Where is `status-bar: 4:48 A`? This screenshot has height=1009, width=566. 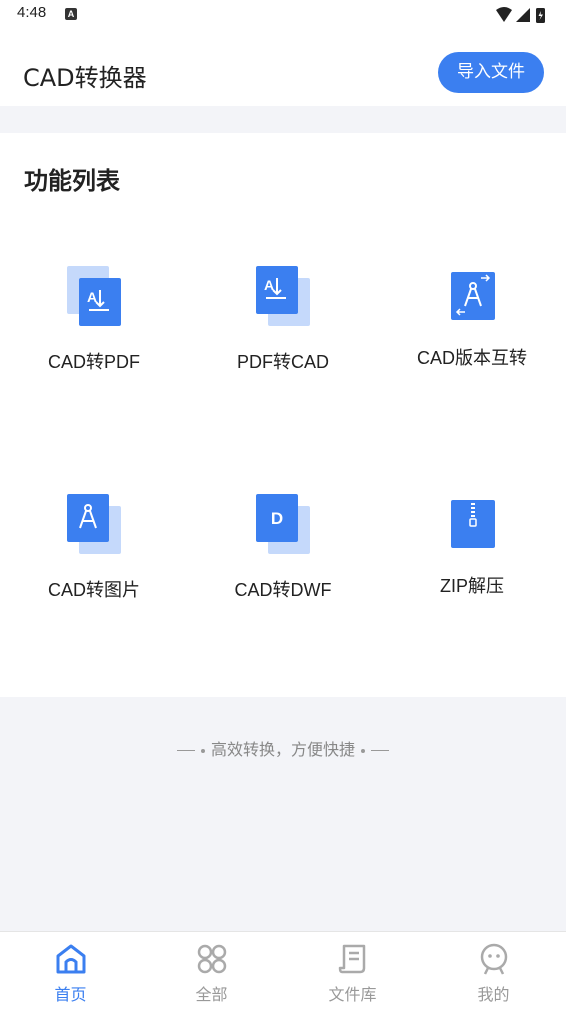
status-bar: 4:48 A is located at coordinates (283, 15).